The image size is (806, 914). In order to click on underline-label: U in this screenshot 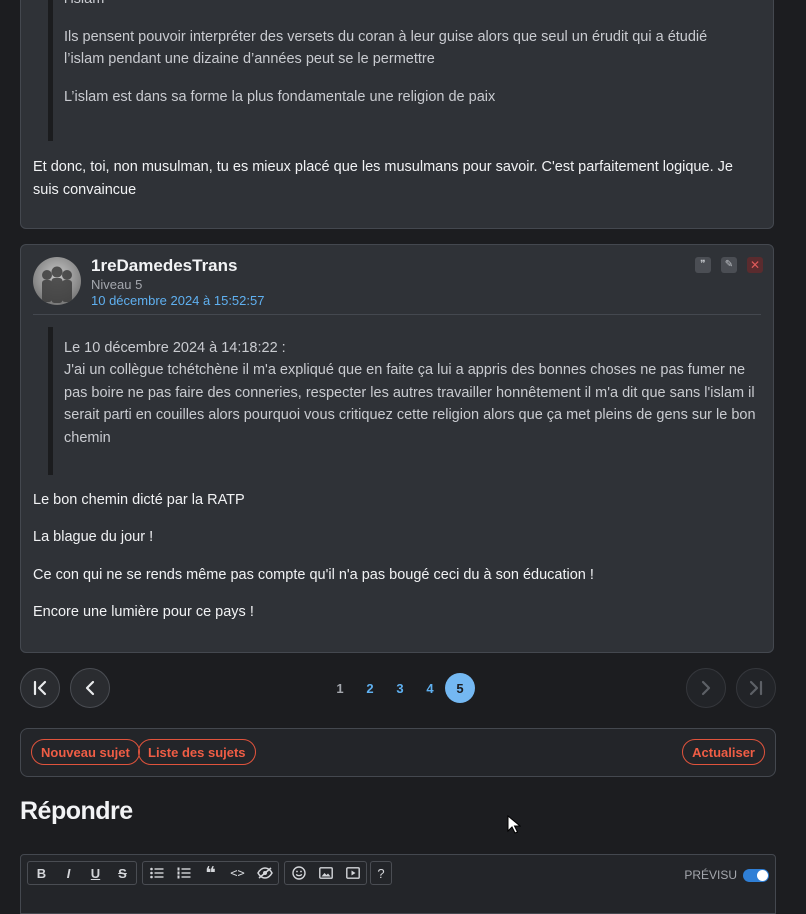, I will do `click(95, 873)`.